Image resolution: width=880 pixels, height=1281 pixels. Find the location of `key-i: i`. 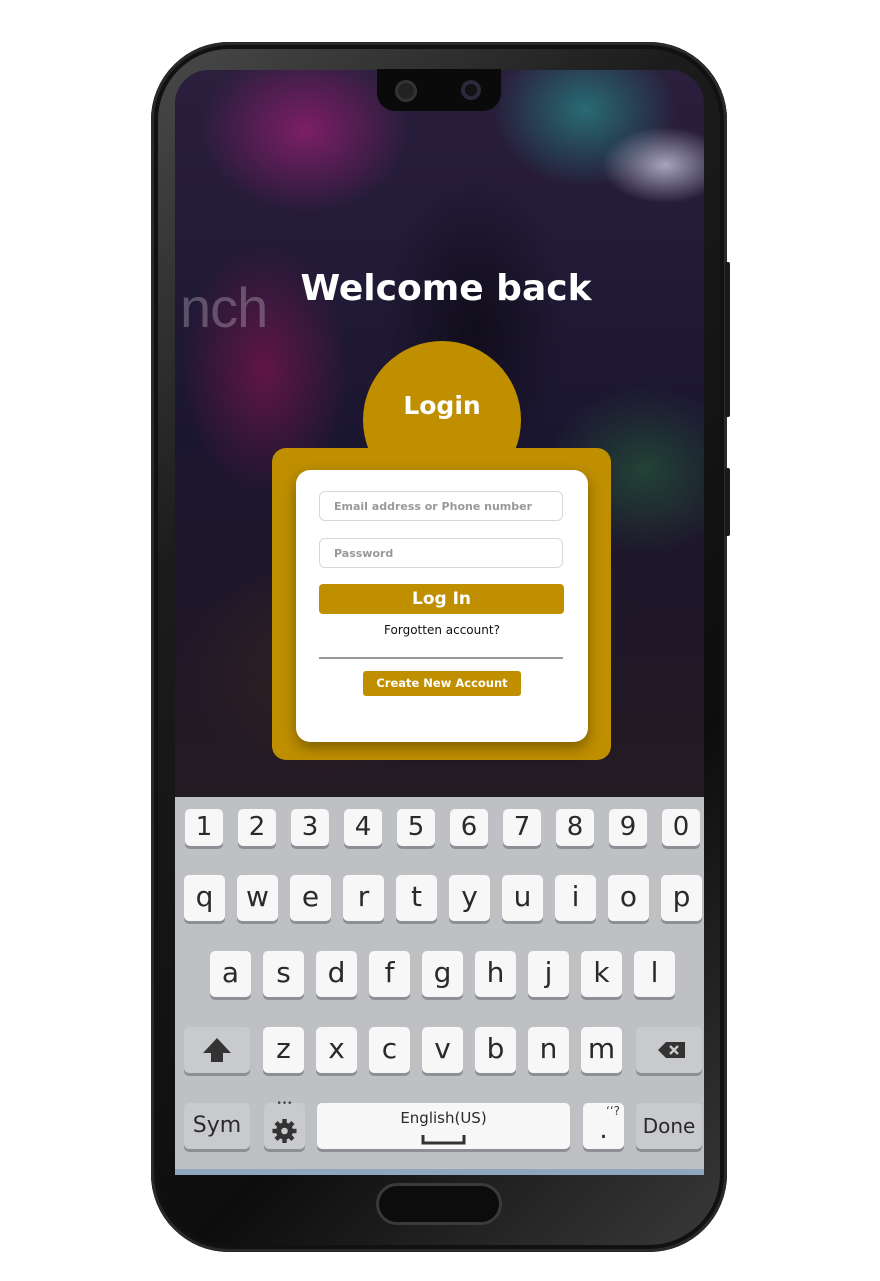

key-i: i is located at coordinates (575, 898).